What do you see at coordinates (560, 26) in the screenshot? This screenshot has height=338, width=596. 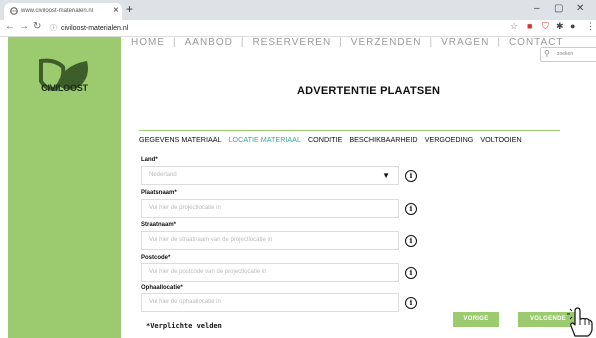 I see `puzzle-icon: ✱` at bounding box center [560, 26].